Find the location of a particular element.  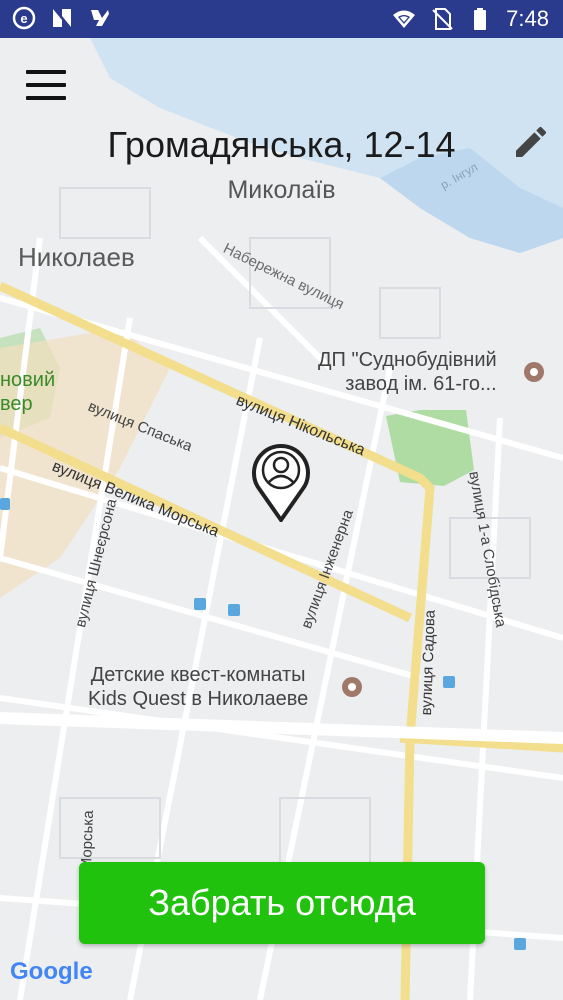

city-label: Николаев is located at coordinates (76, 257).